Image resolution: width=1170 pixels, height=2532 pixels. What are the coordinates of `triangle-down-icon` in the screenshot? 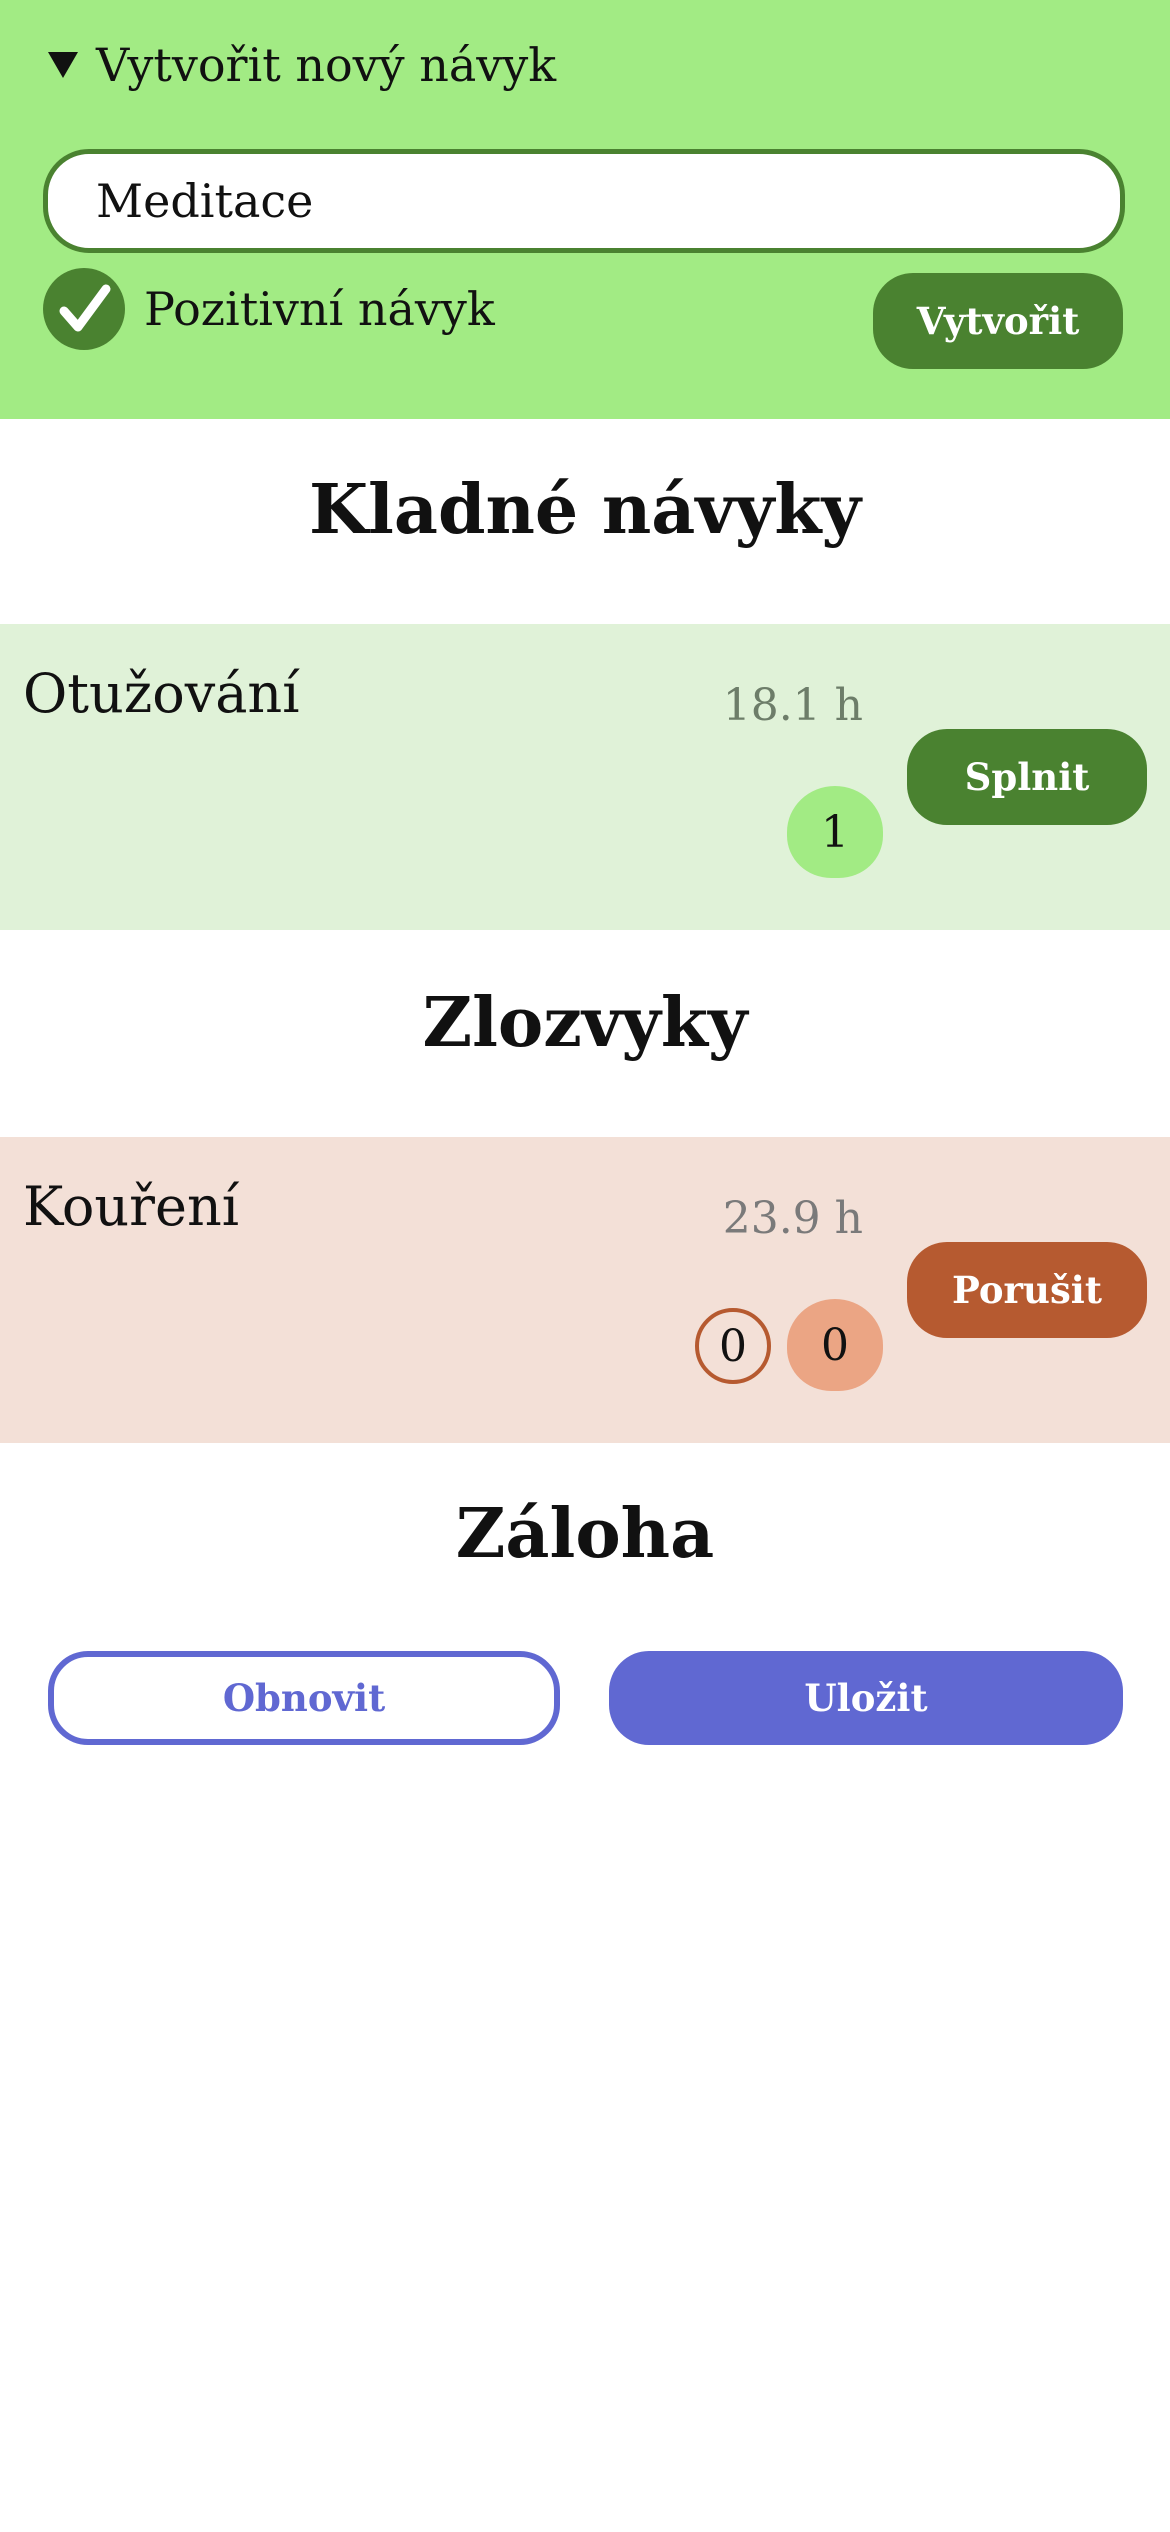 It's located at (63, 65).